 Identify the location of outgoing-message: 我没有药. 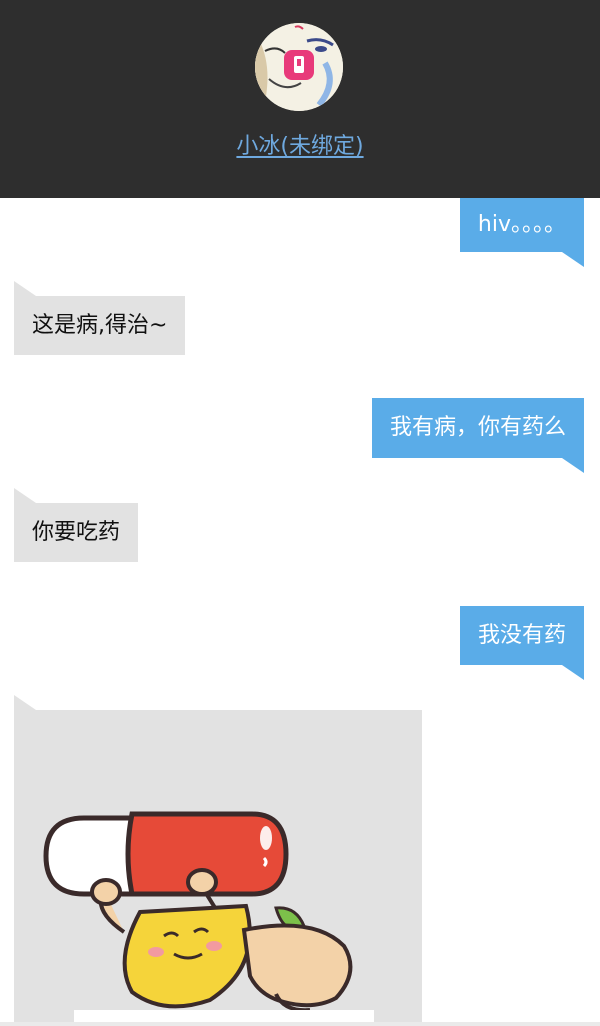
(522, 643).